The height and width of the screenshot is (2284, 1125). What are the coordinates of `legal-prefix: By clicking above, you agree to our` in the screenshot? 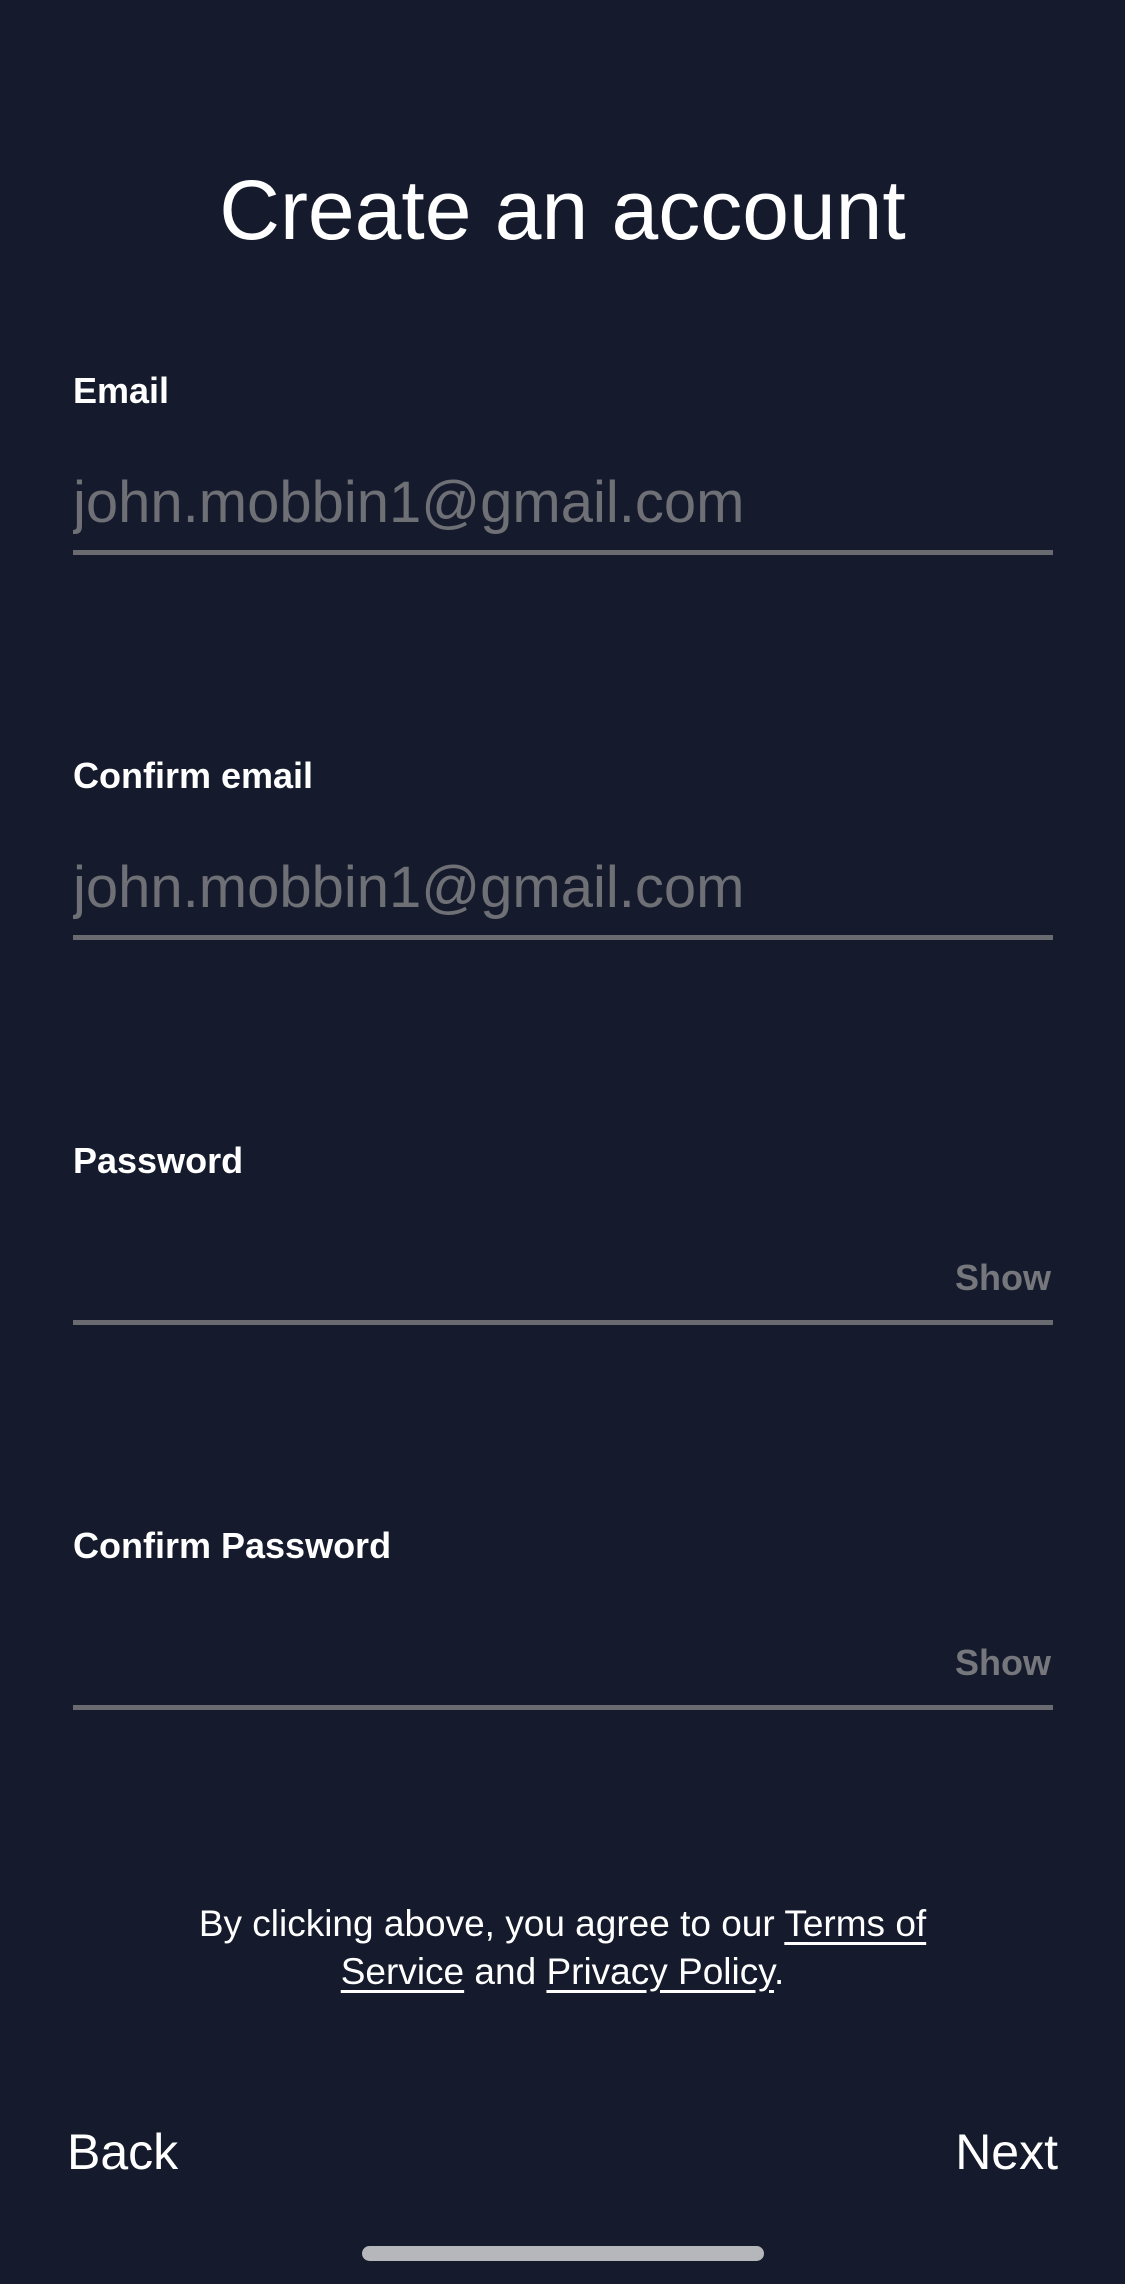 It's located at (491, 1923).